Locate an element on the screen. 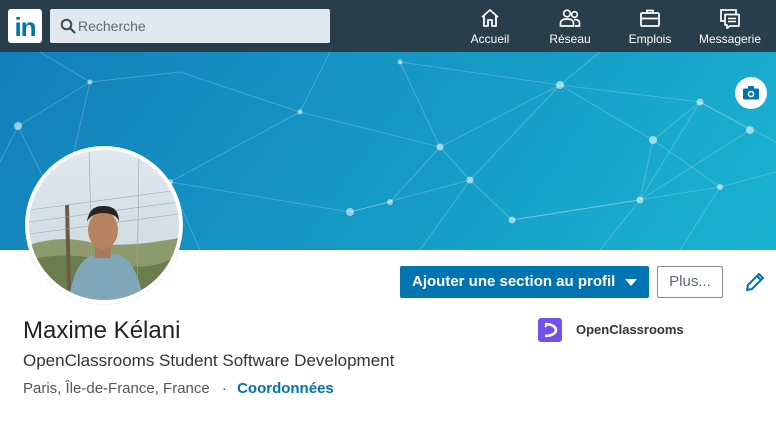 This screenshot has width=776, height=423. edit-cover-photo-button is located at coordinates (751, 93).